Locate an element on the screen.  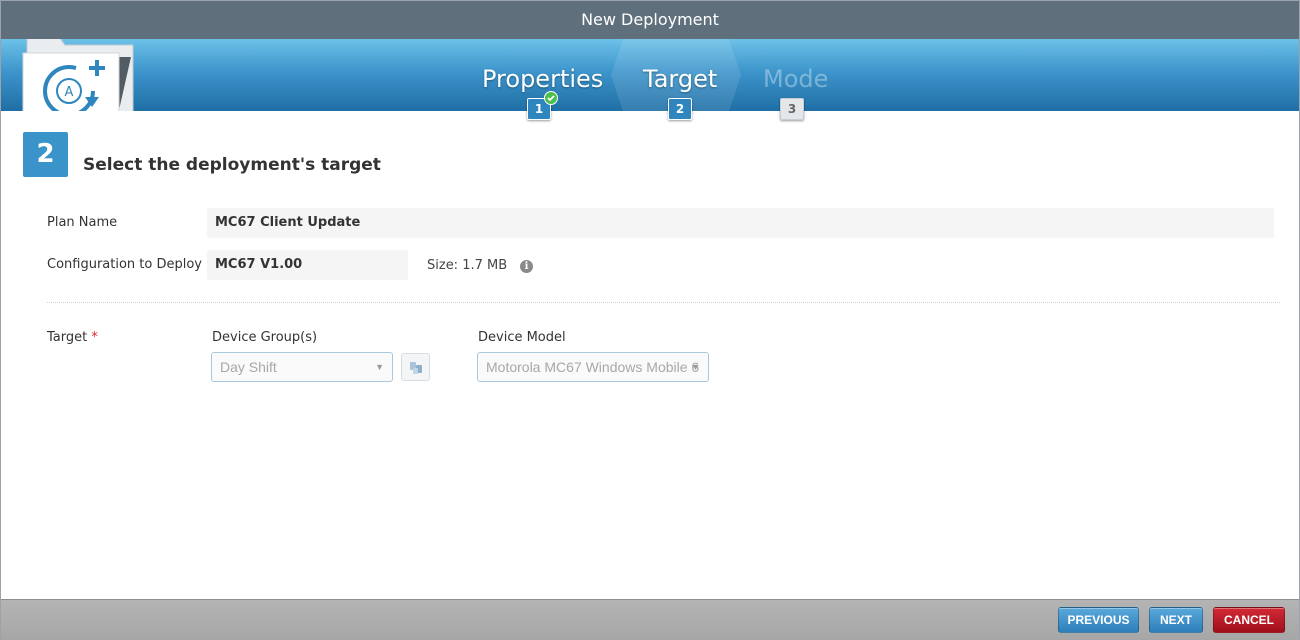
deployment-folder-icon: A is located at coordinates (82, 75).